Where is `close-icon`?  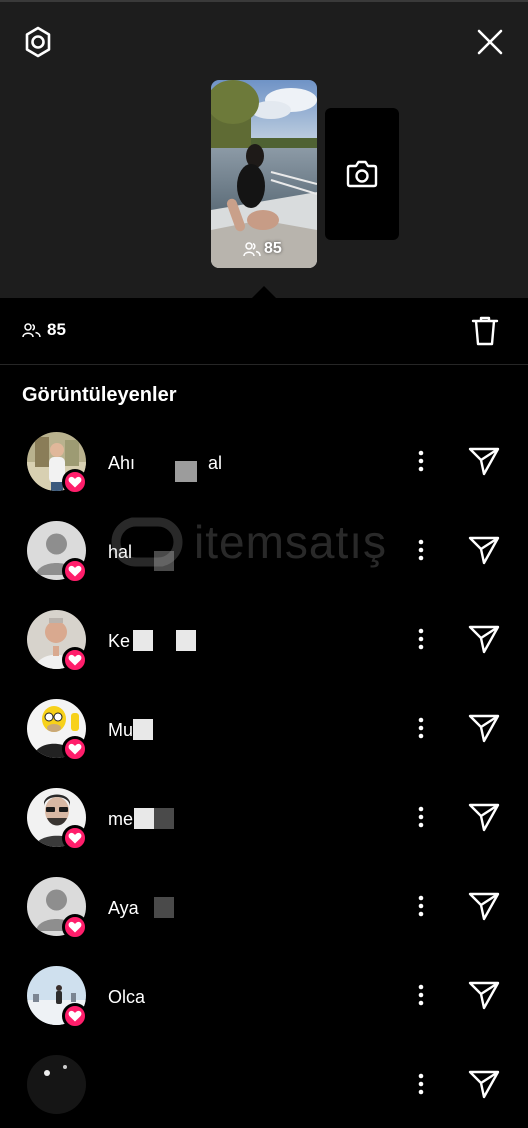
close-icon is located at coordinates (490, 42).